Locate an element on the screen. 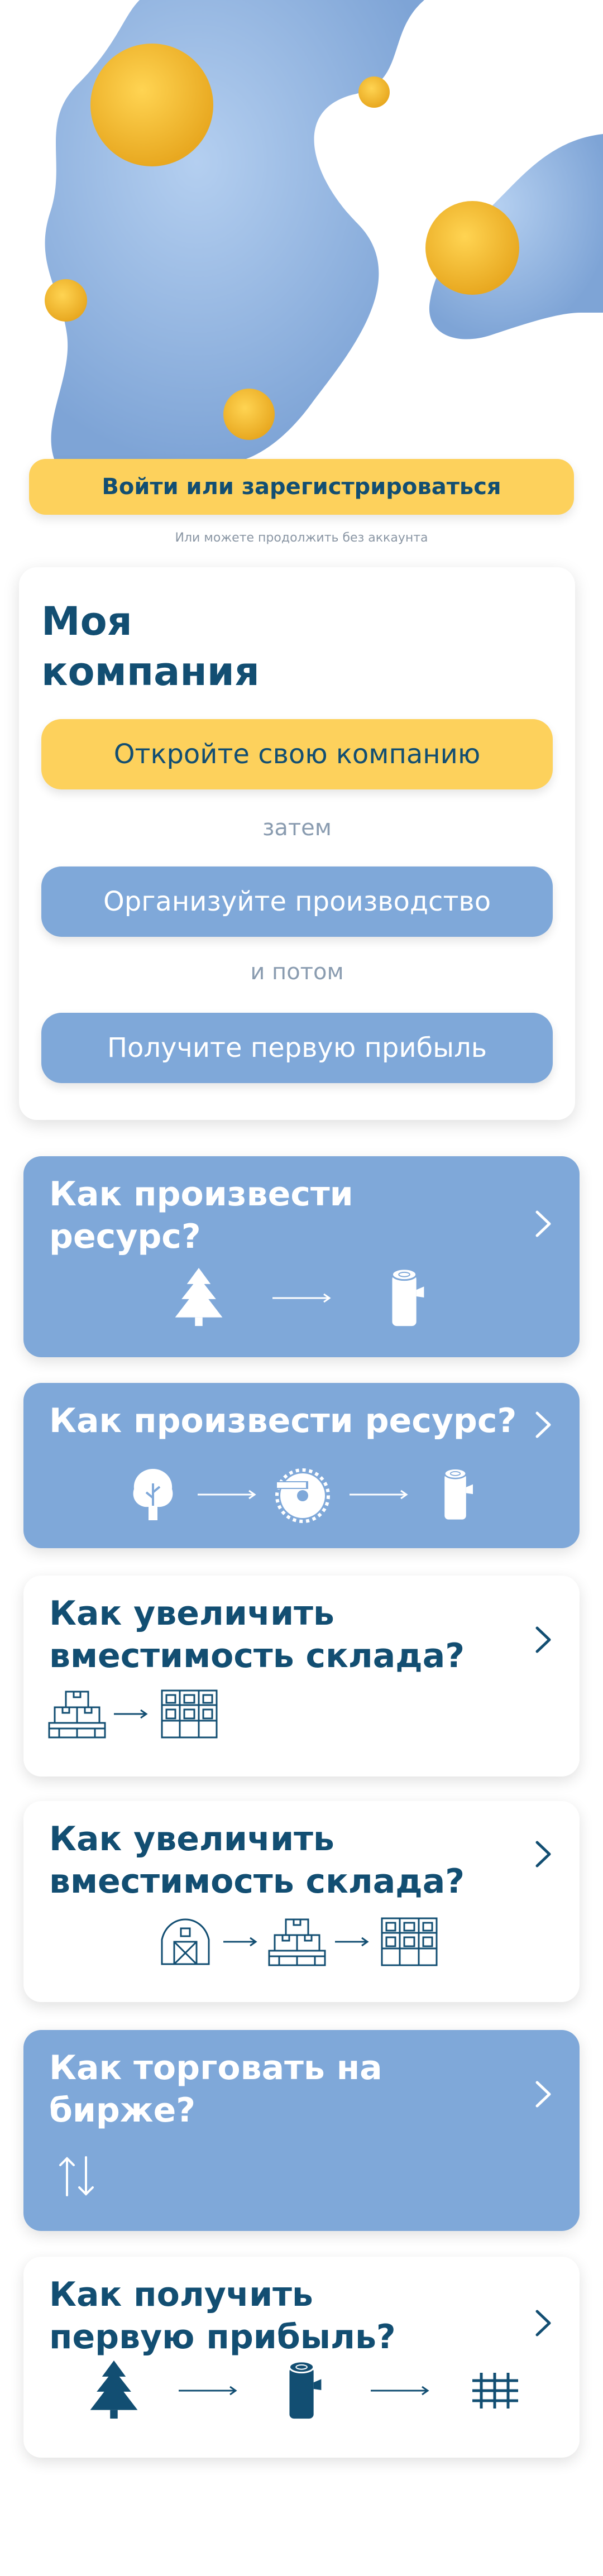 The image size is (603, 2576). hero-ball-bottom is located at coordinates (249, 414).